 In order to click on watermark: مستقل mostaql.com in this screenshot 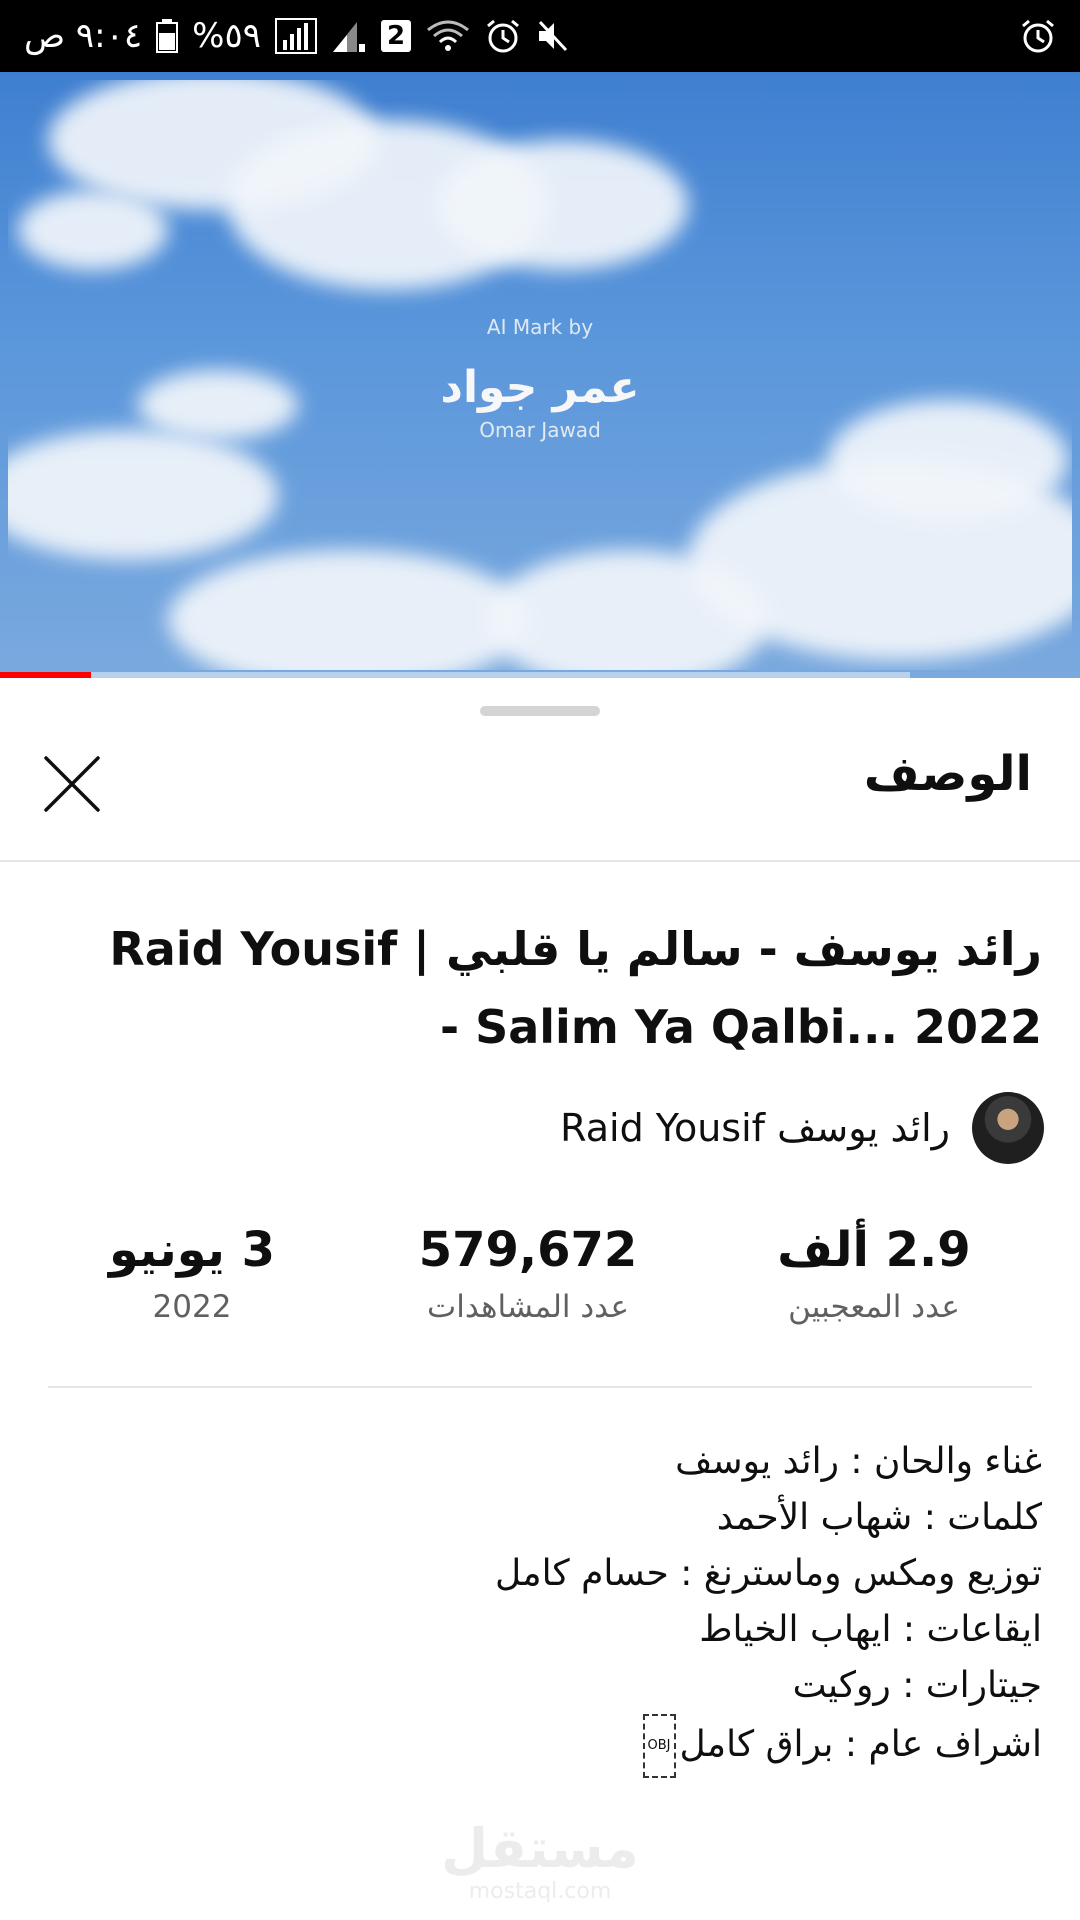, I will do `click(540, 1861)`.